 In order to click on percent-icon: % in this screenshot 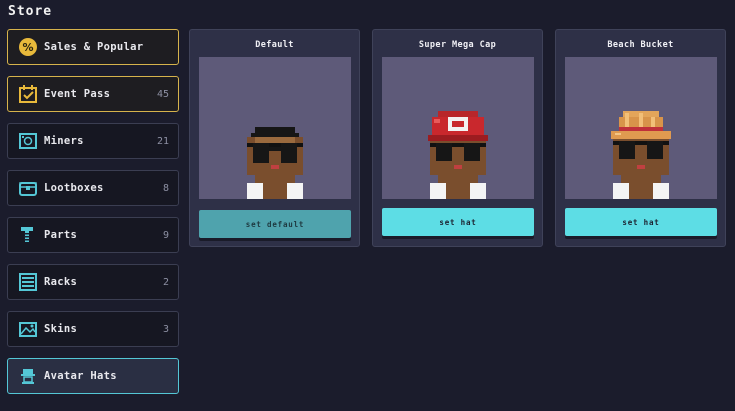, I will do `click(28, 47)`.